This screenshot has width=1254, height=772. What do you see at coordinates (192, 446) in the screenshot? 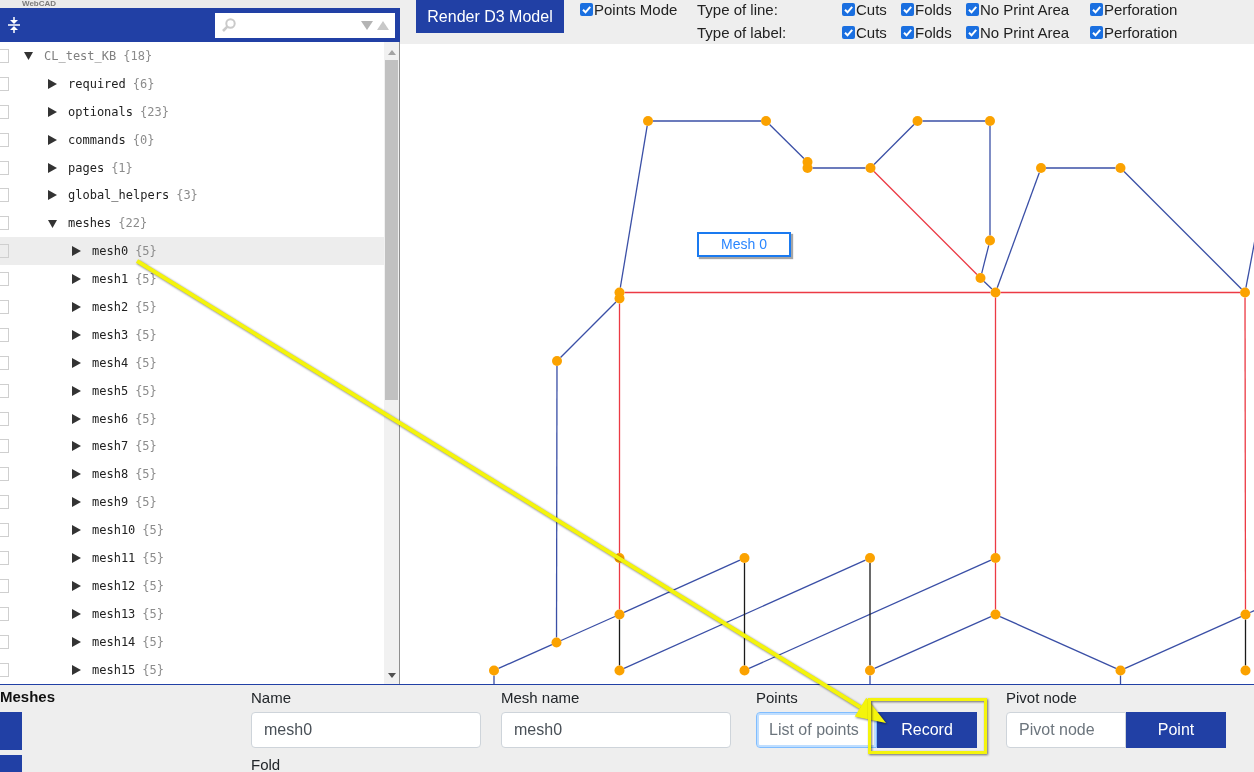
I see `tree-item: mesh7 {5}` at bounding box center [192, 446].